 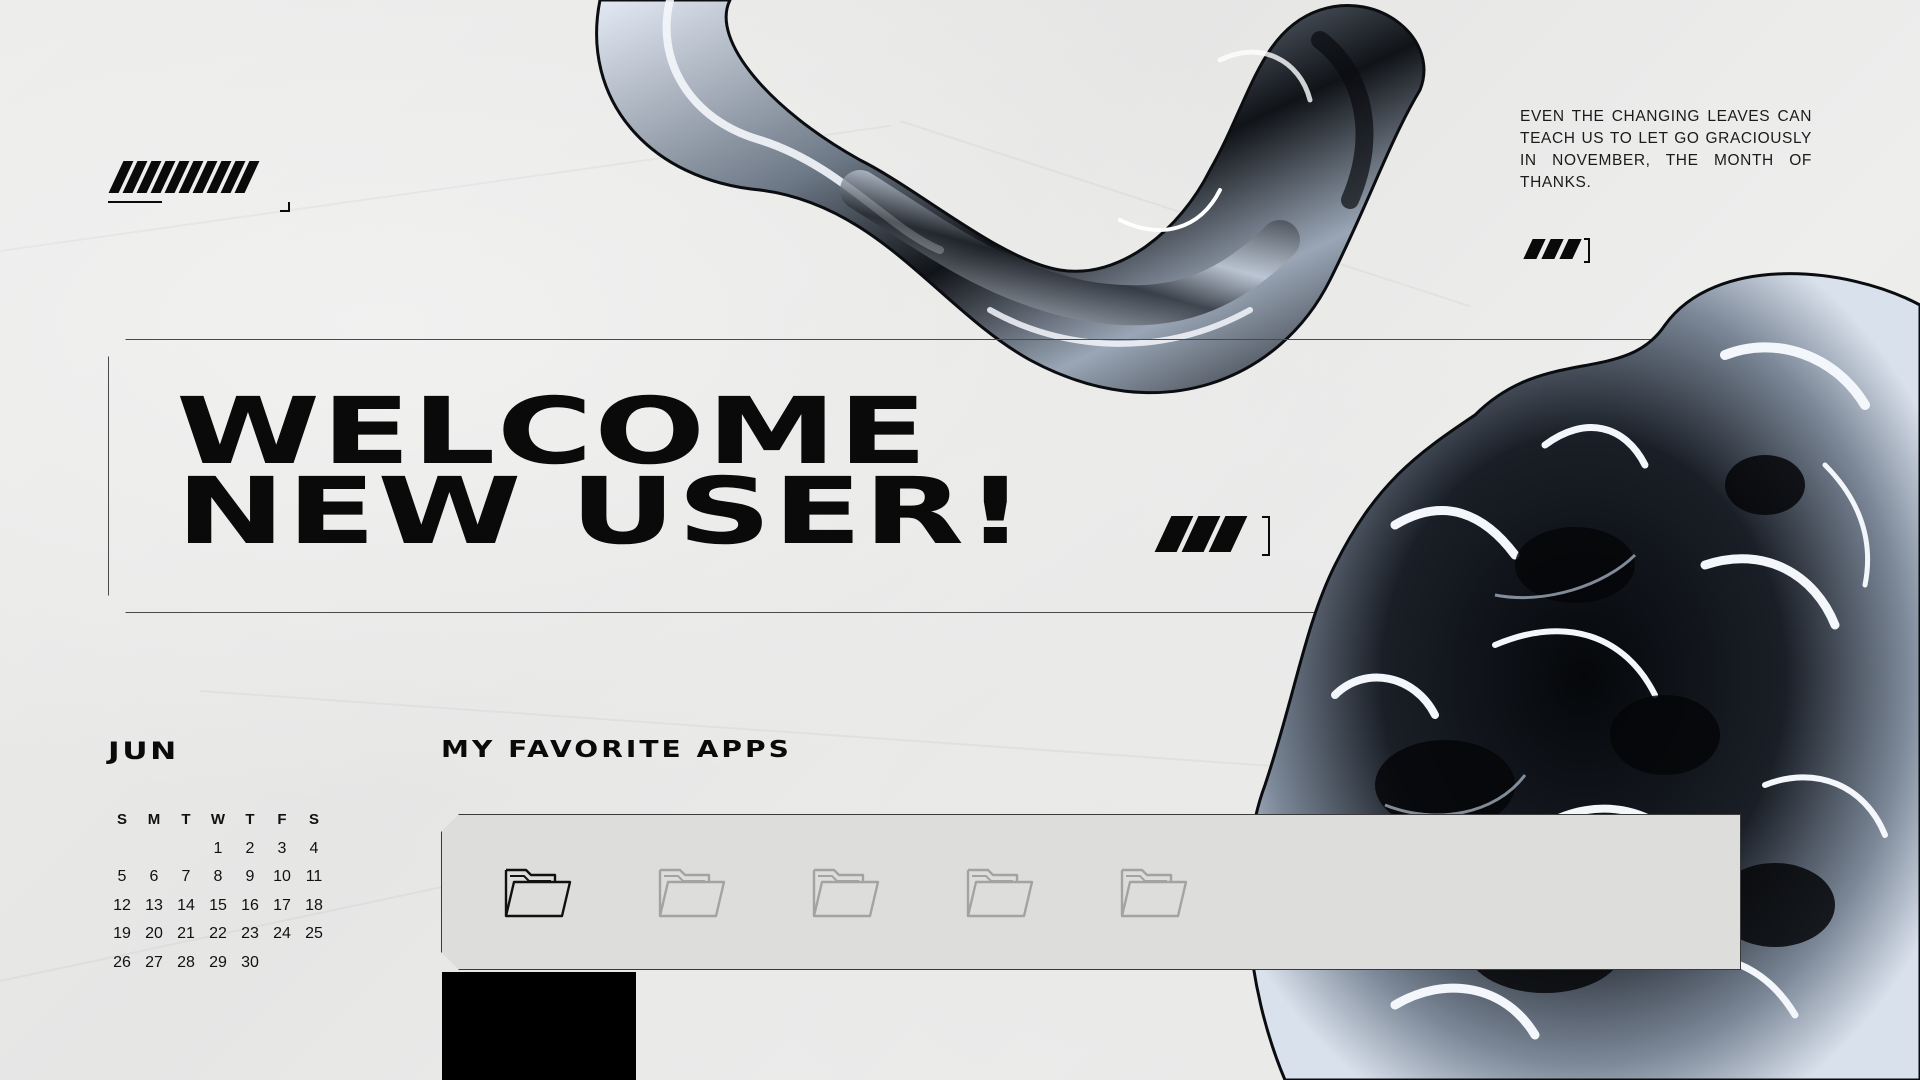 What do you see at coordinates (250, 962) in the screenshot?
I see `calendar-day: 30` at bounding box center [250, 962].